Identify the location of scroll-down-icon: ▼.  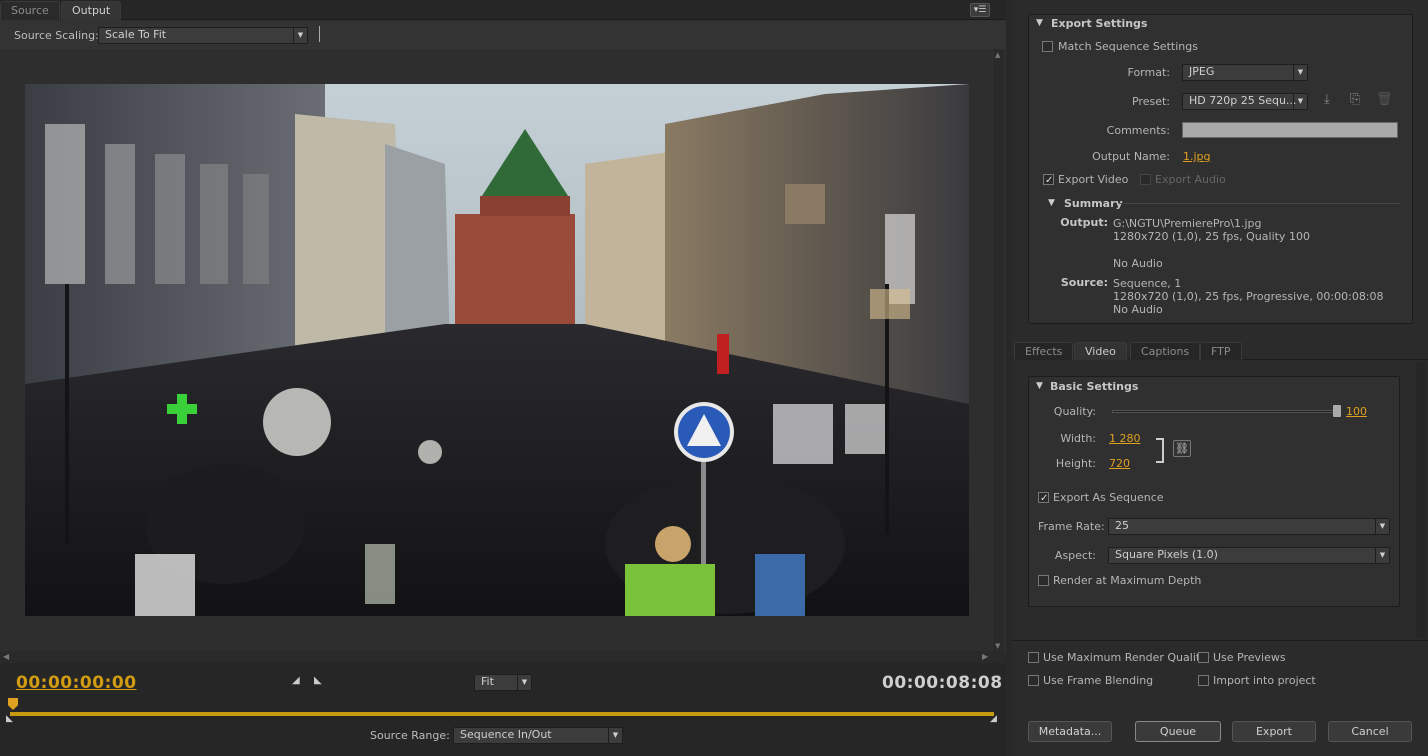
(997, 646).